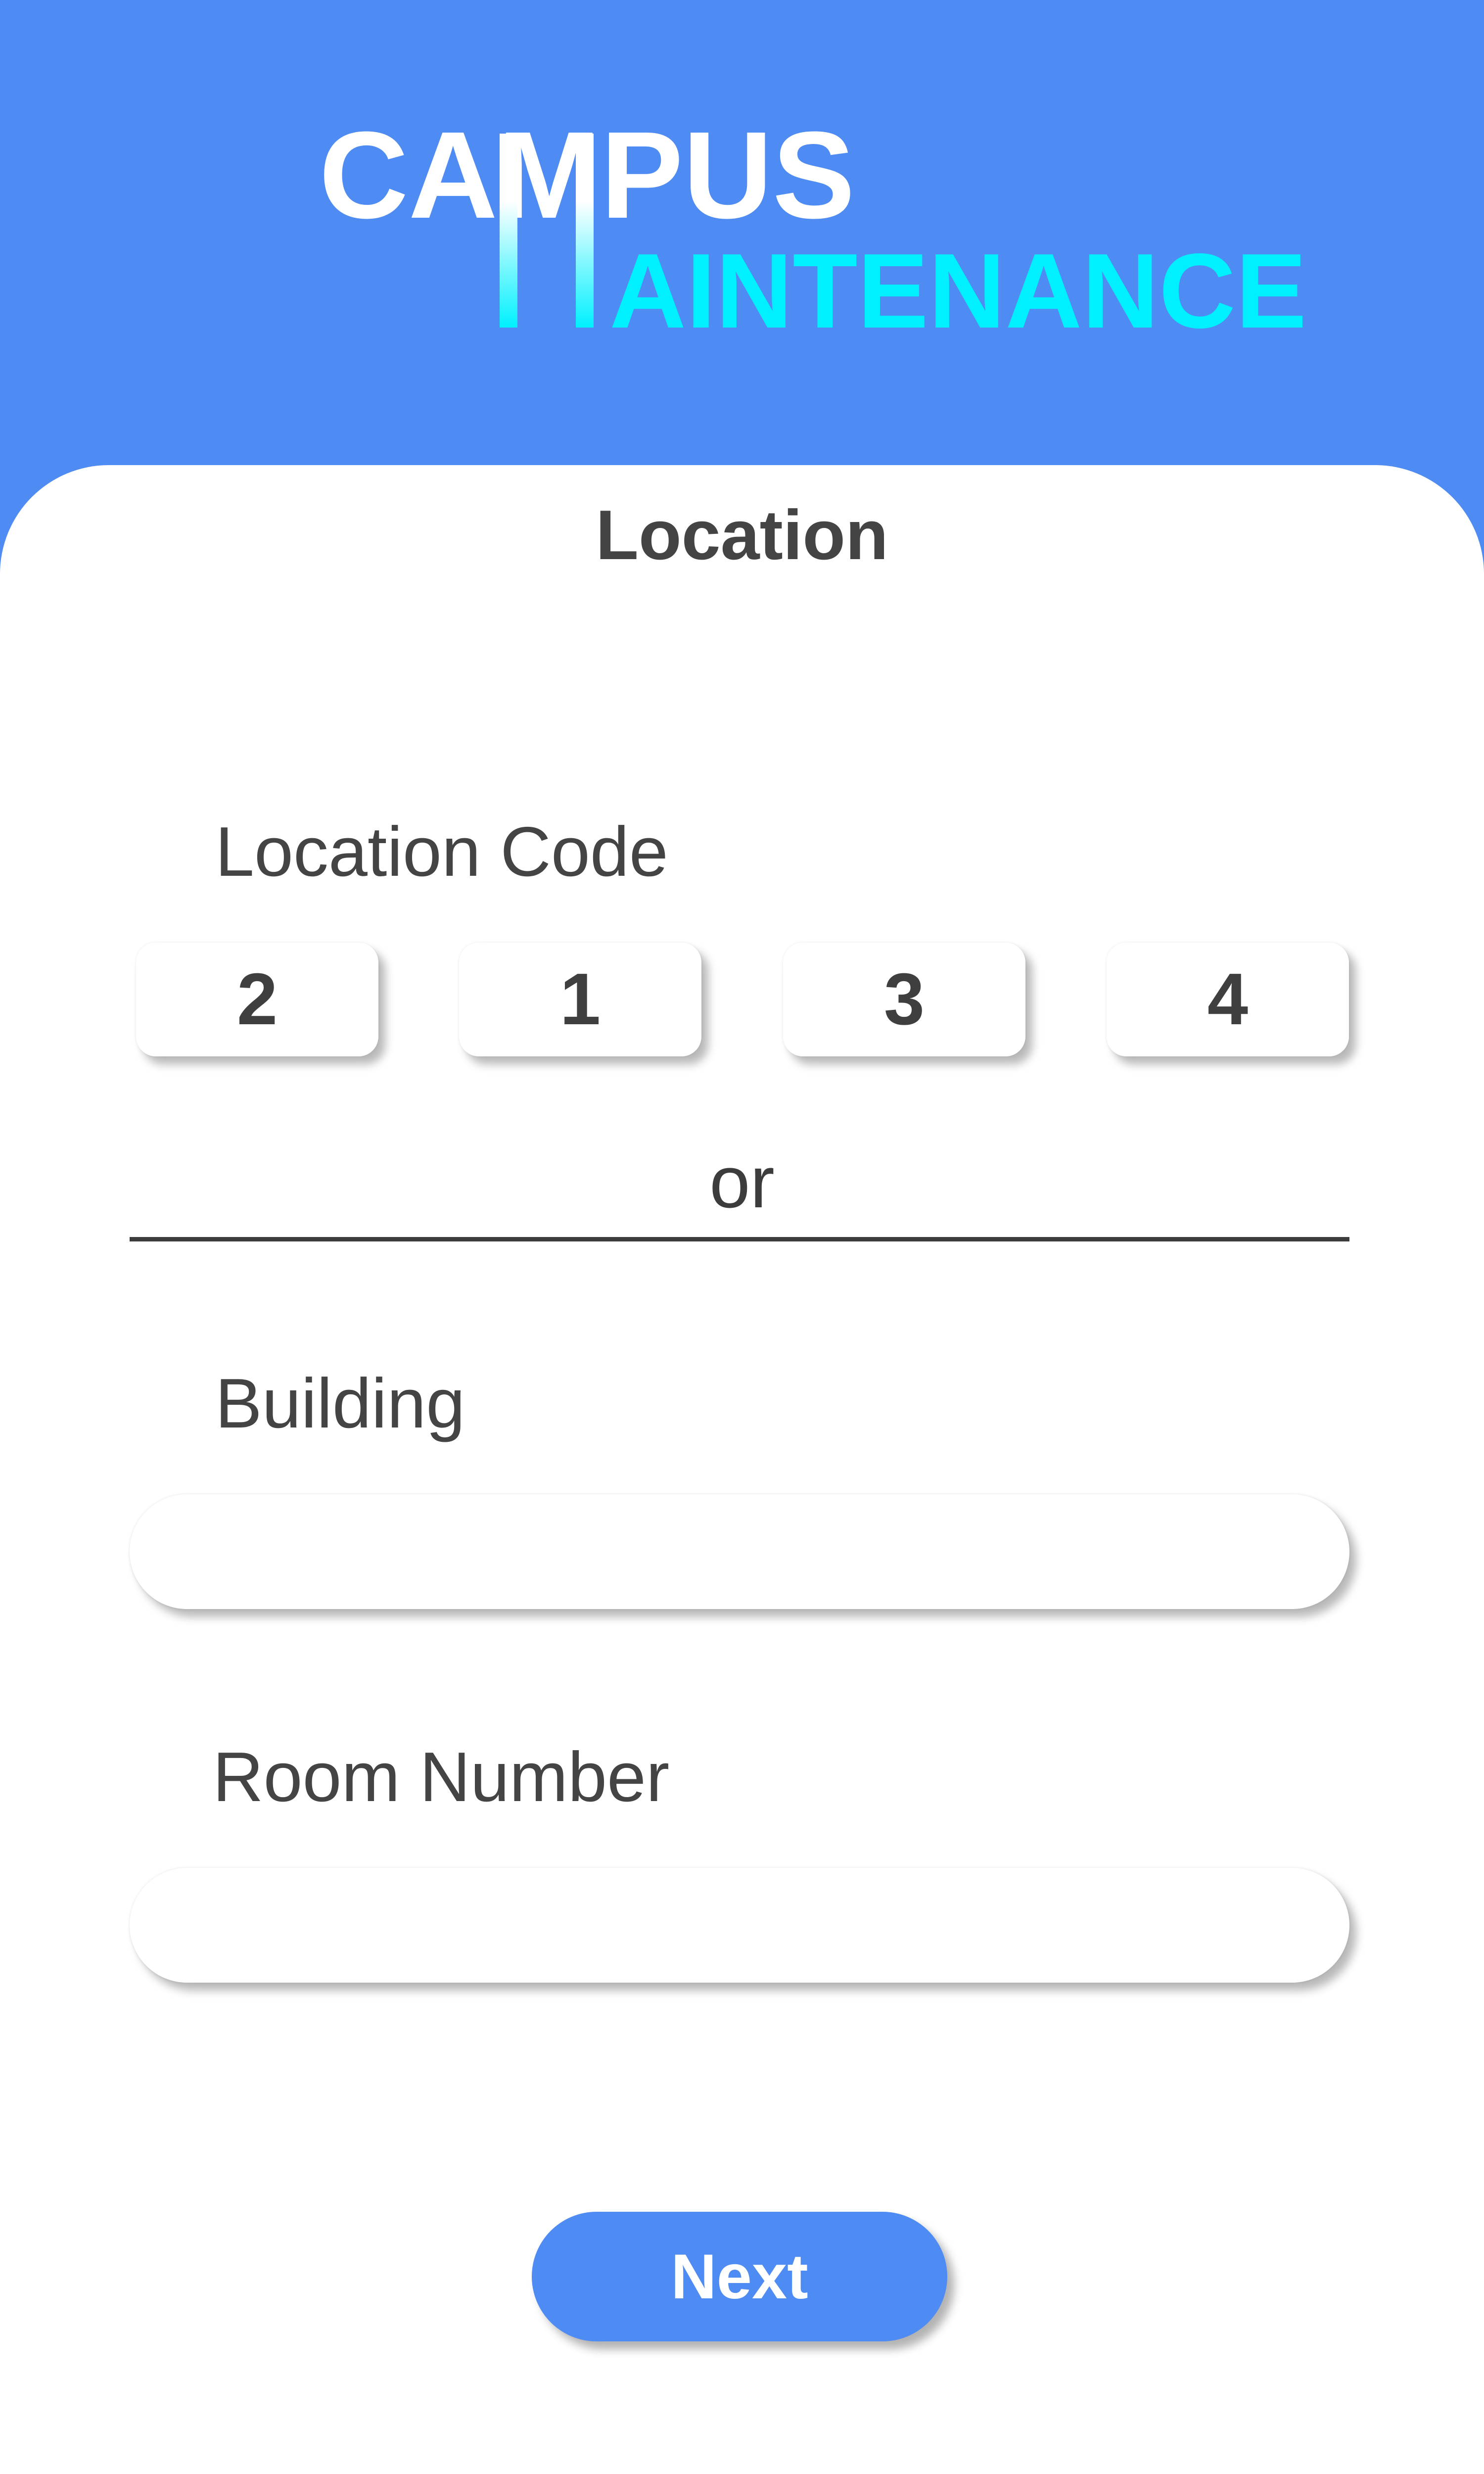 Image resolution: width=1484 pixels, height=2474 pixels. What do you see at coordinates (585, 231) in the screenshot?
I see `logo-m-right-leg` at bounding box center [585, 231].